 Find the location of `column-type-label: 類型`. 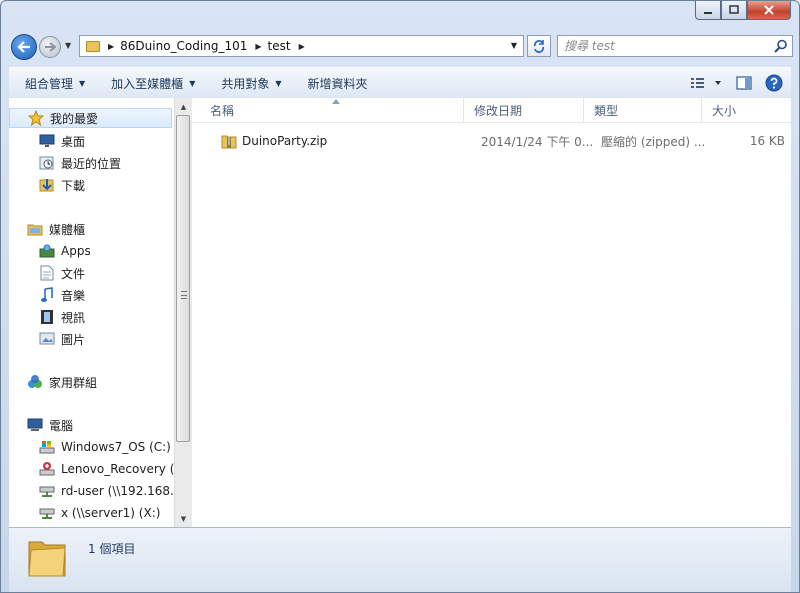

column-type-label: 類型 is located at coordinates (606, 110).